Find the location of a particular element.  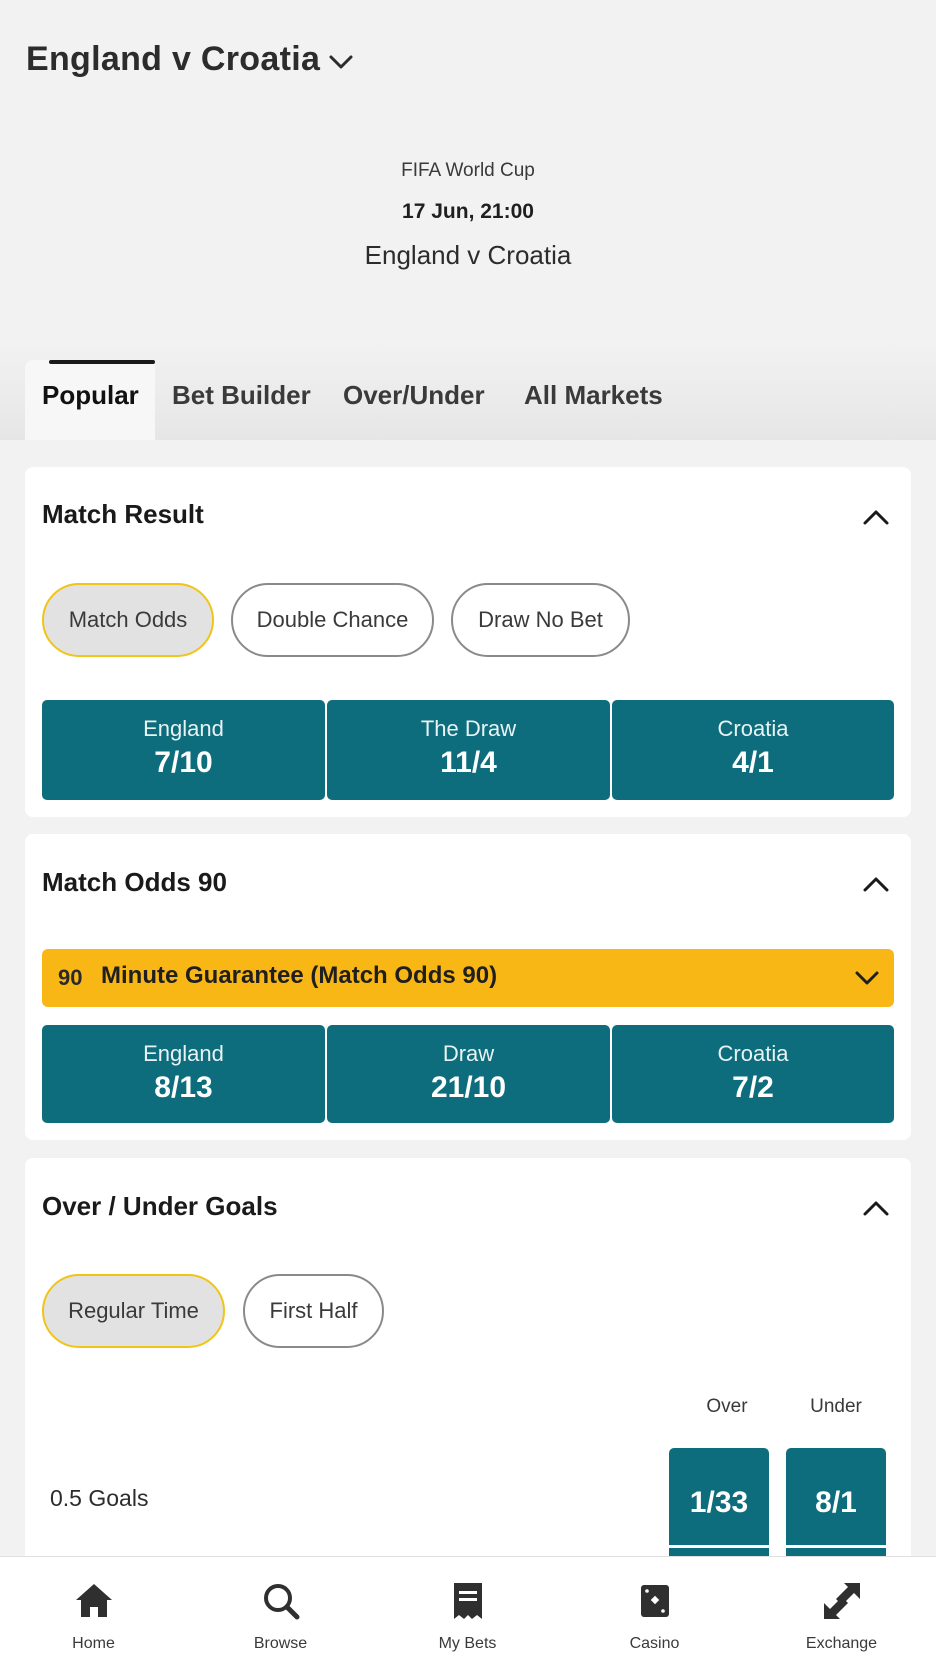

filter-match-odds: Match Odds is located at coordinates (128, 620).